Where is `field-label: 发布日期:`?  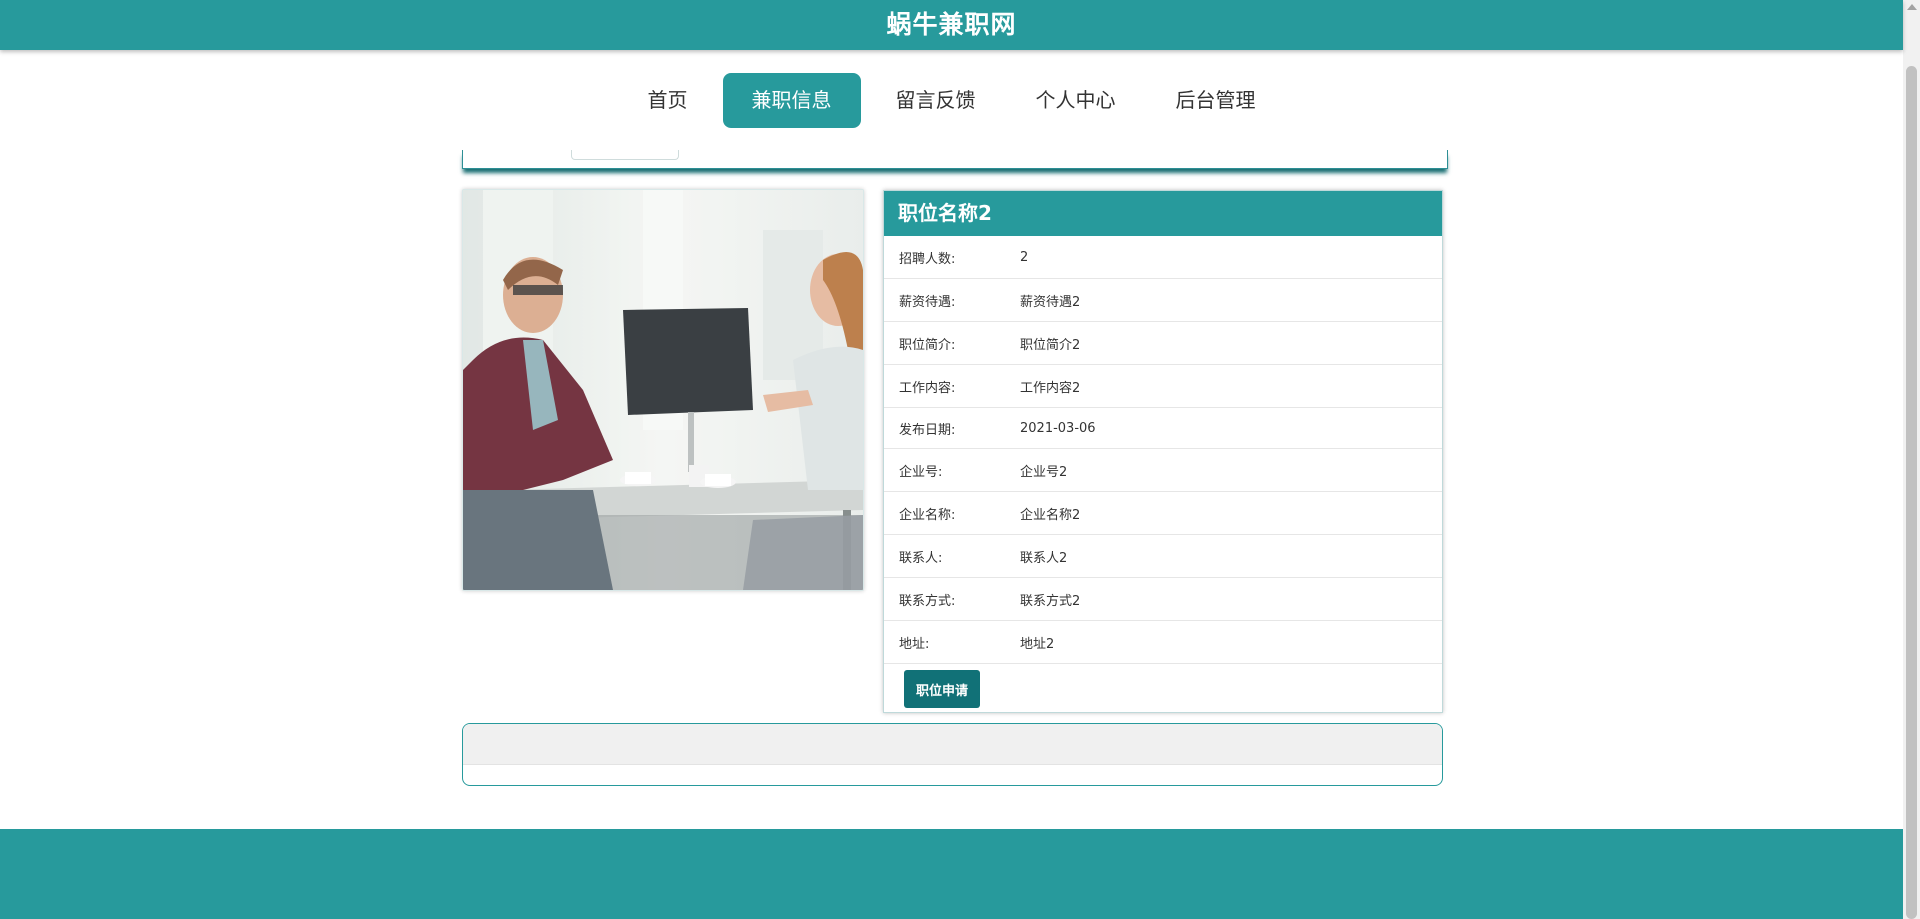
field-label: 发布日期: is located at coordinates (927, 430).